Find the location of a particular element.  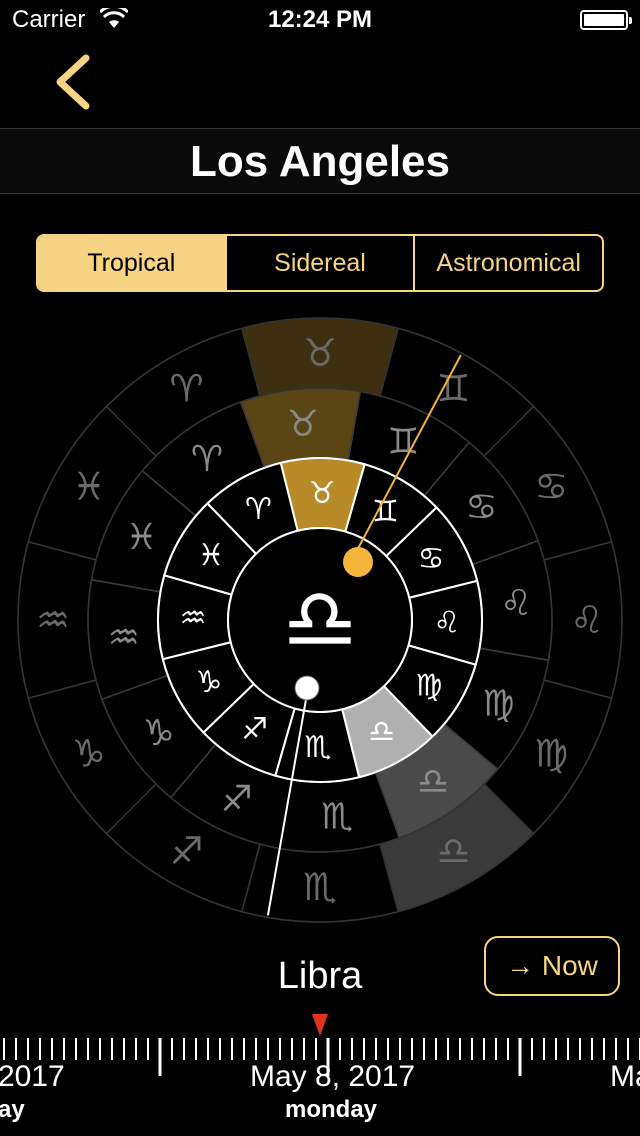

title-divider is located at coordinates (320, 193).